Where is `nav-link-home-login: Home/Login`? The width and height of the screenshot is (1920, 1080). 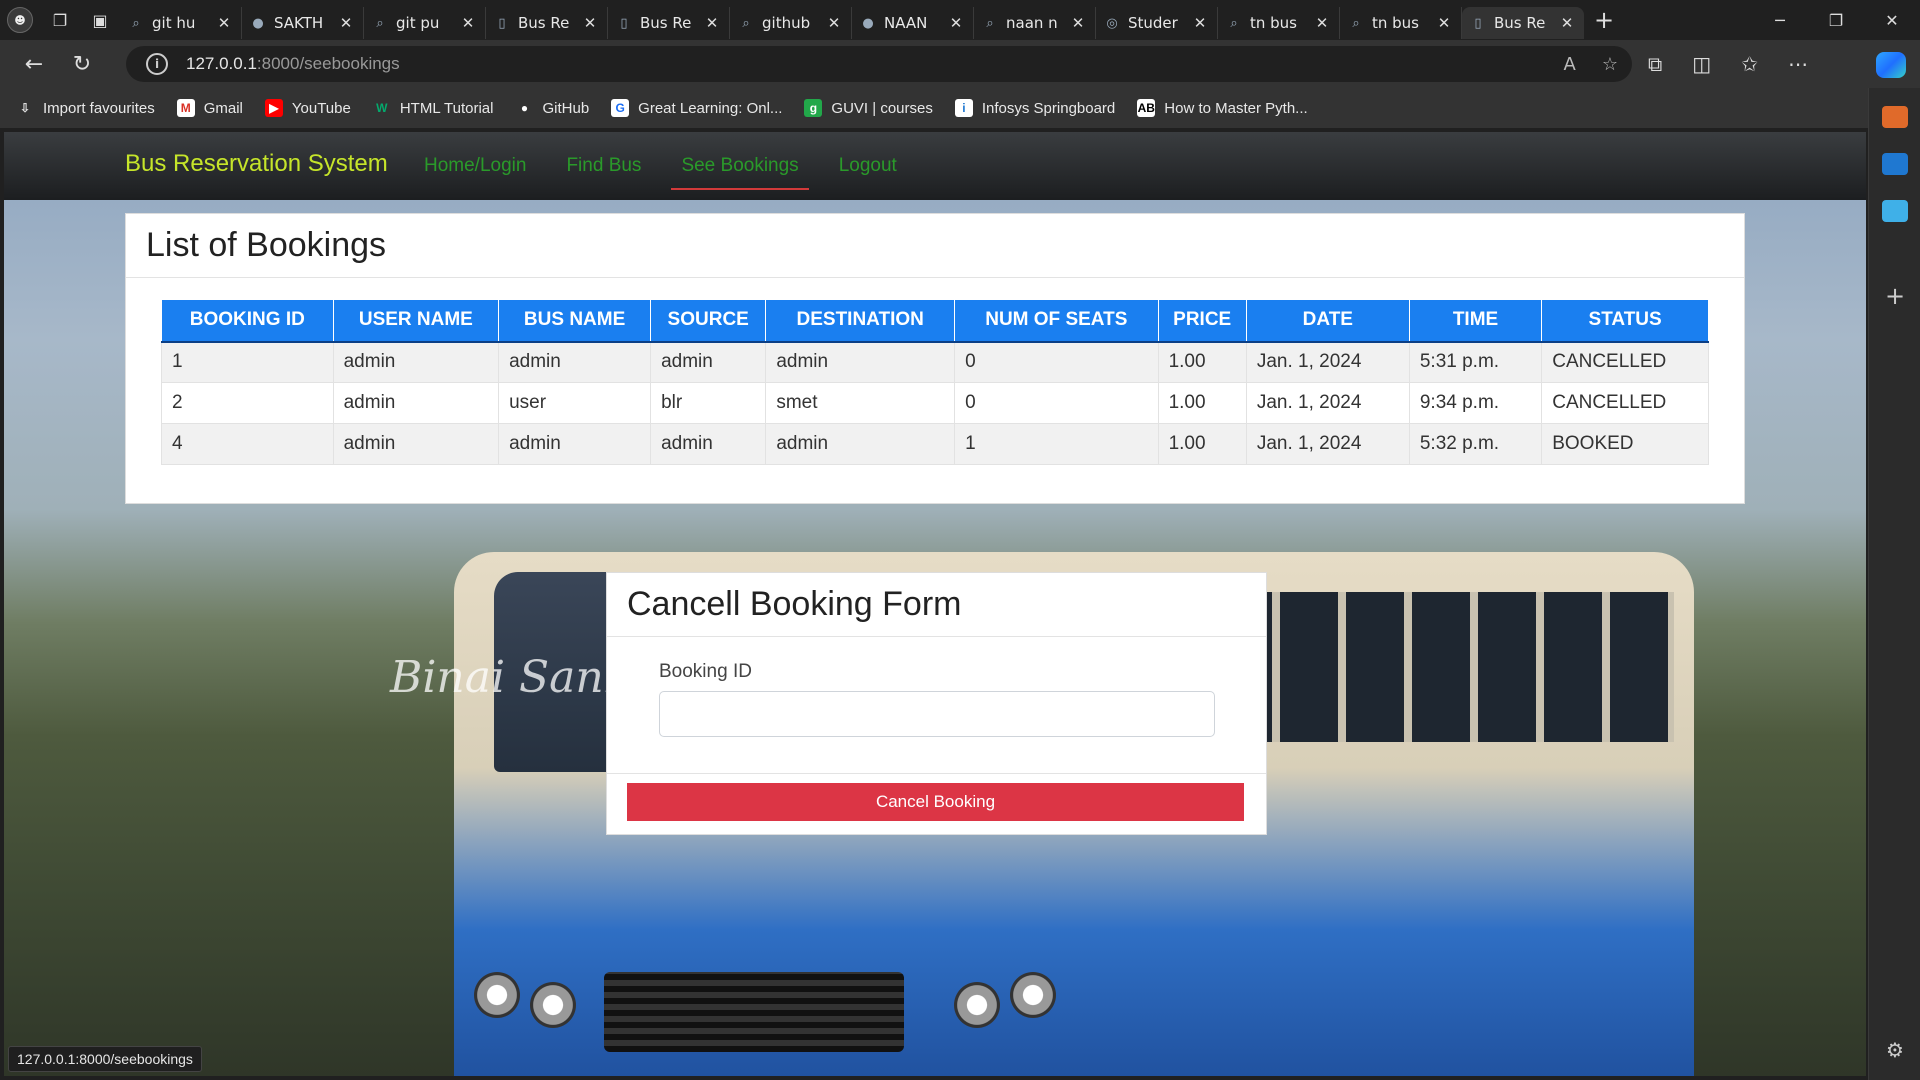 nav-link-home-login: Home/Login is located at coordinates (475, 166).